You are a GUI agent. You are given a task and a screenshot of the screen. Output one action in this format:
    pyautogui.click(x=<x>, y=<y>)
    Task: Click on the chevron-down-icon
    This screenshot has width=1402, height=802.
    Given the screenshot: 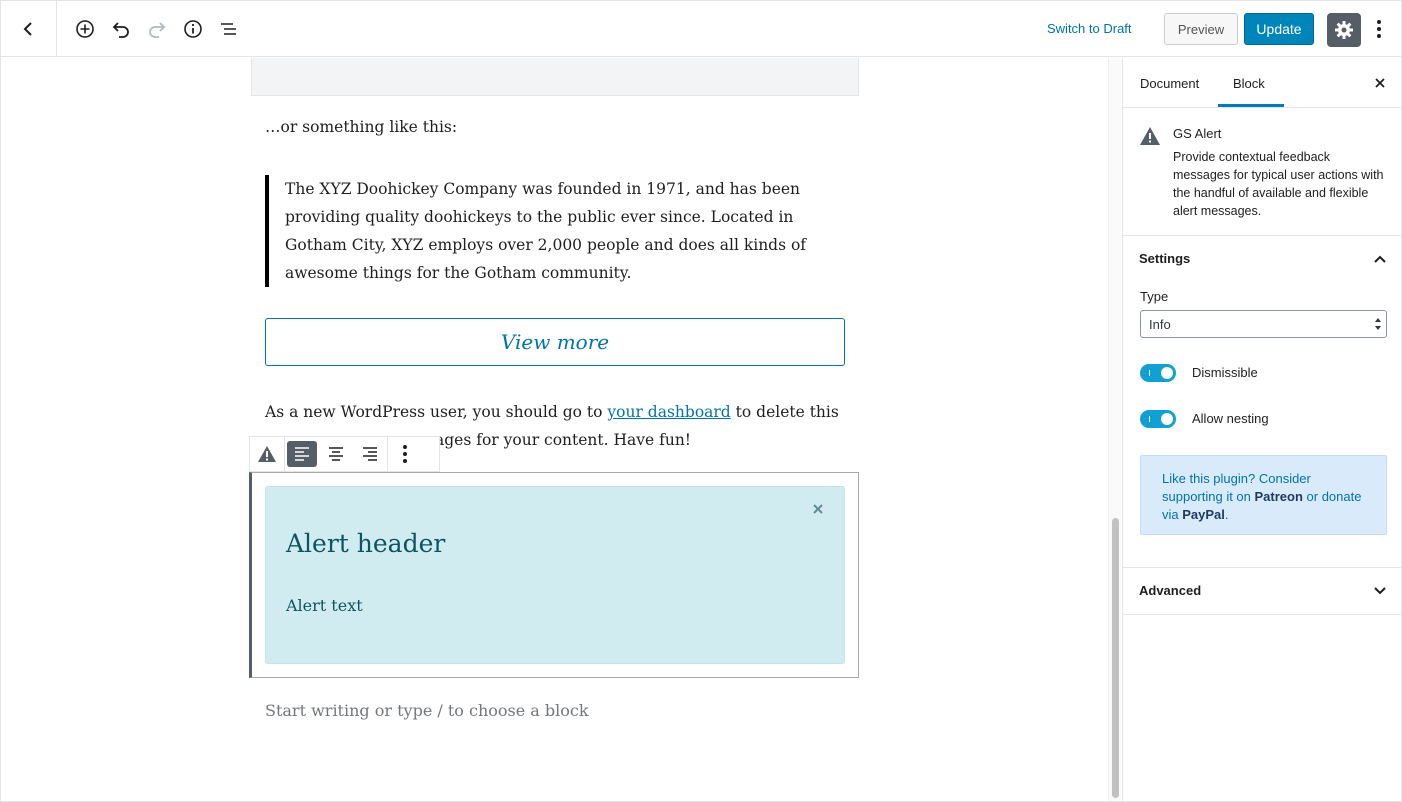 What is the action you would take?
    pyautogui.click(x=1380, y=591)
    